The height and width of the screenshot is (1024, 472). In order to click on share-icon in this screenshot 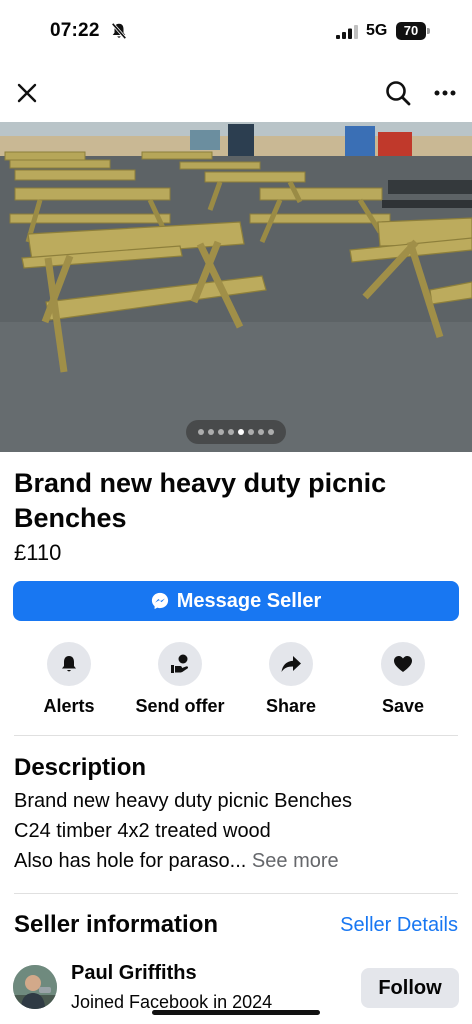, I will do `click(291, 664)`.